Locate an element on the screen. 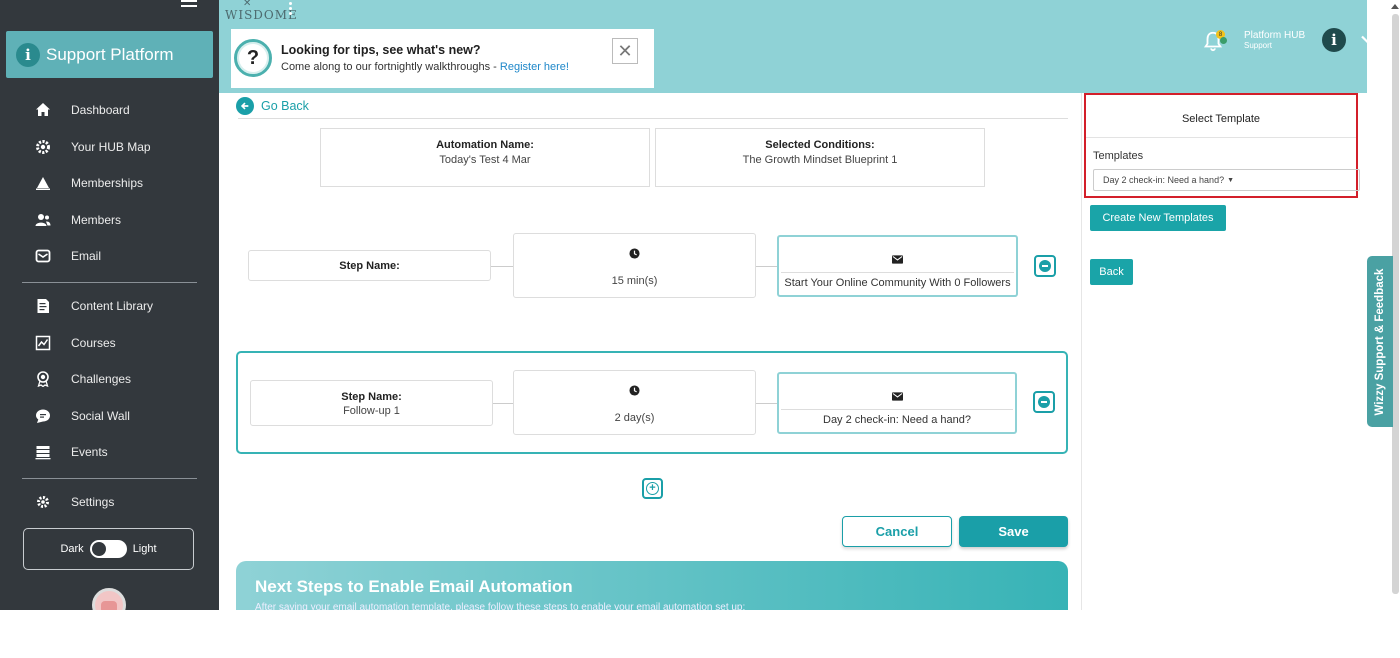 Image resolution: width=1400 pixels, height=658 pixels. step-delay-value: 2 day(s) is located at coordinates (634, 418).